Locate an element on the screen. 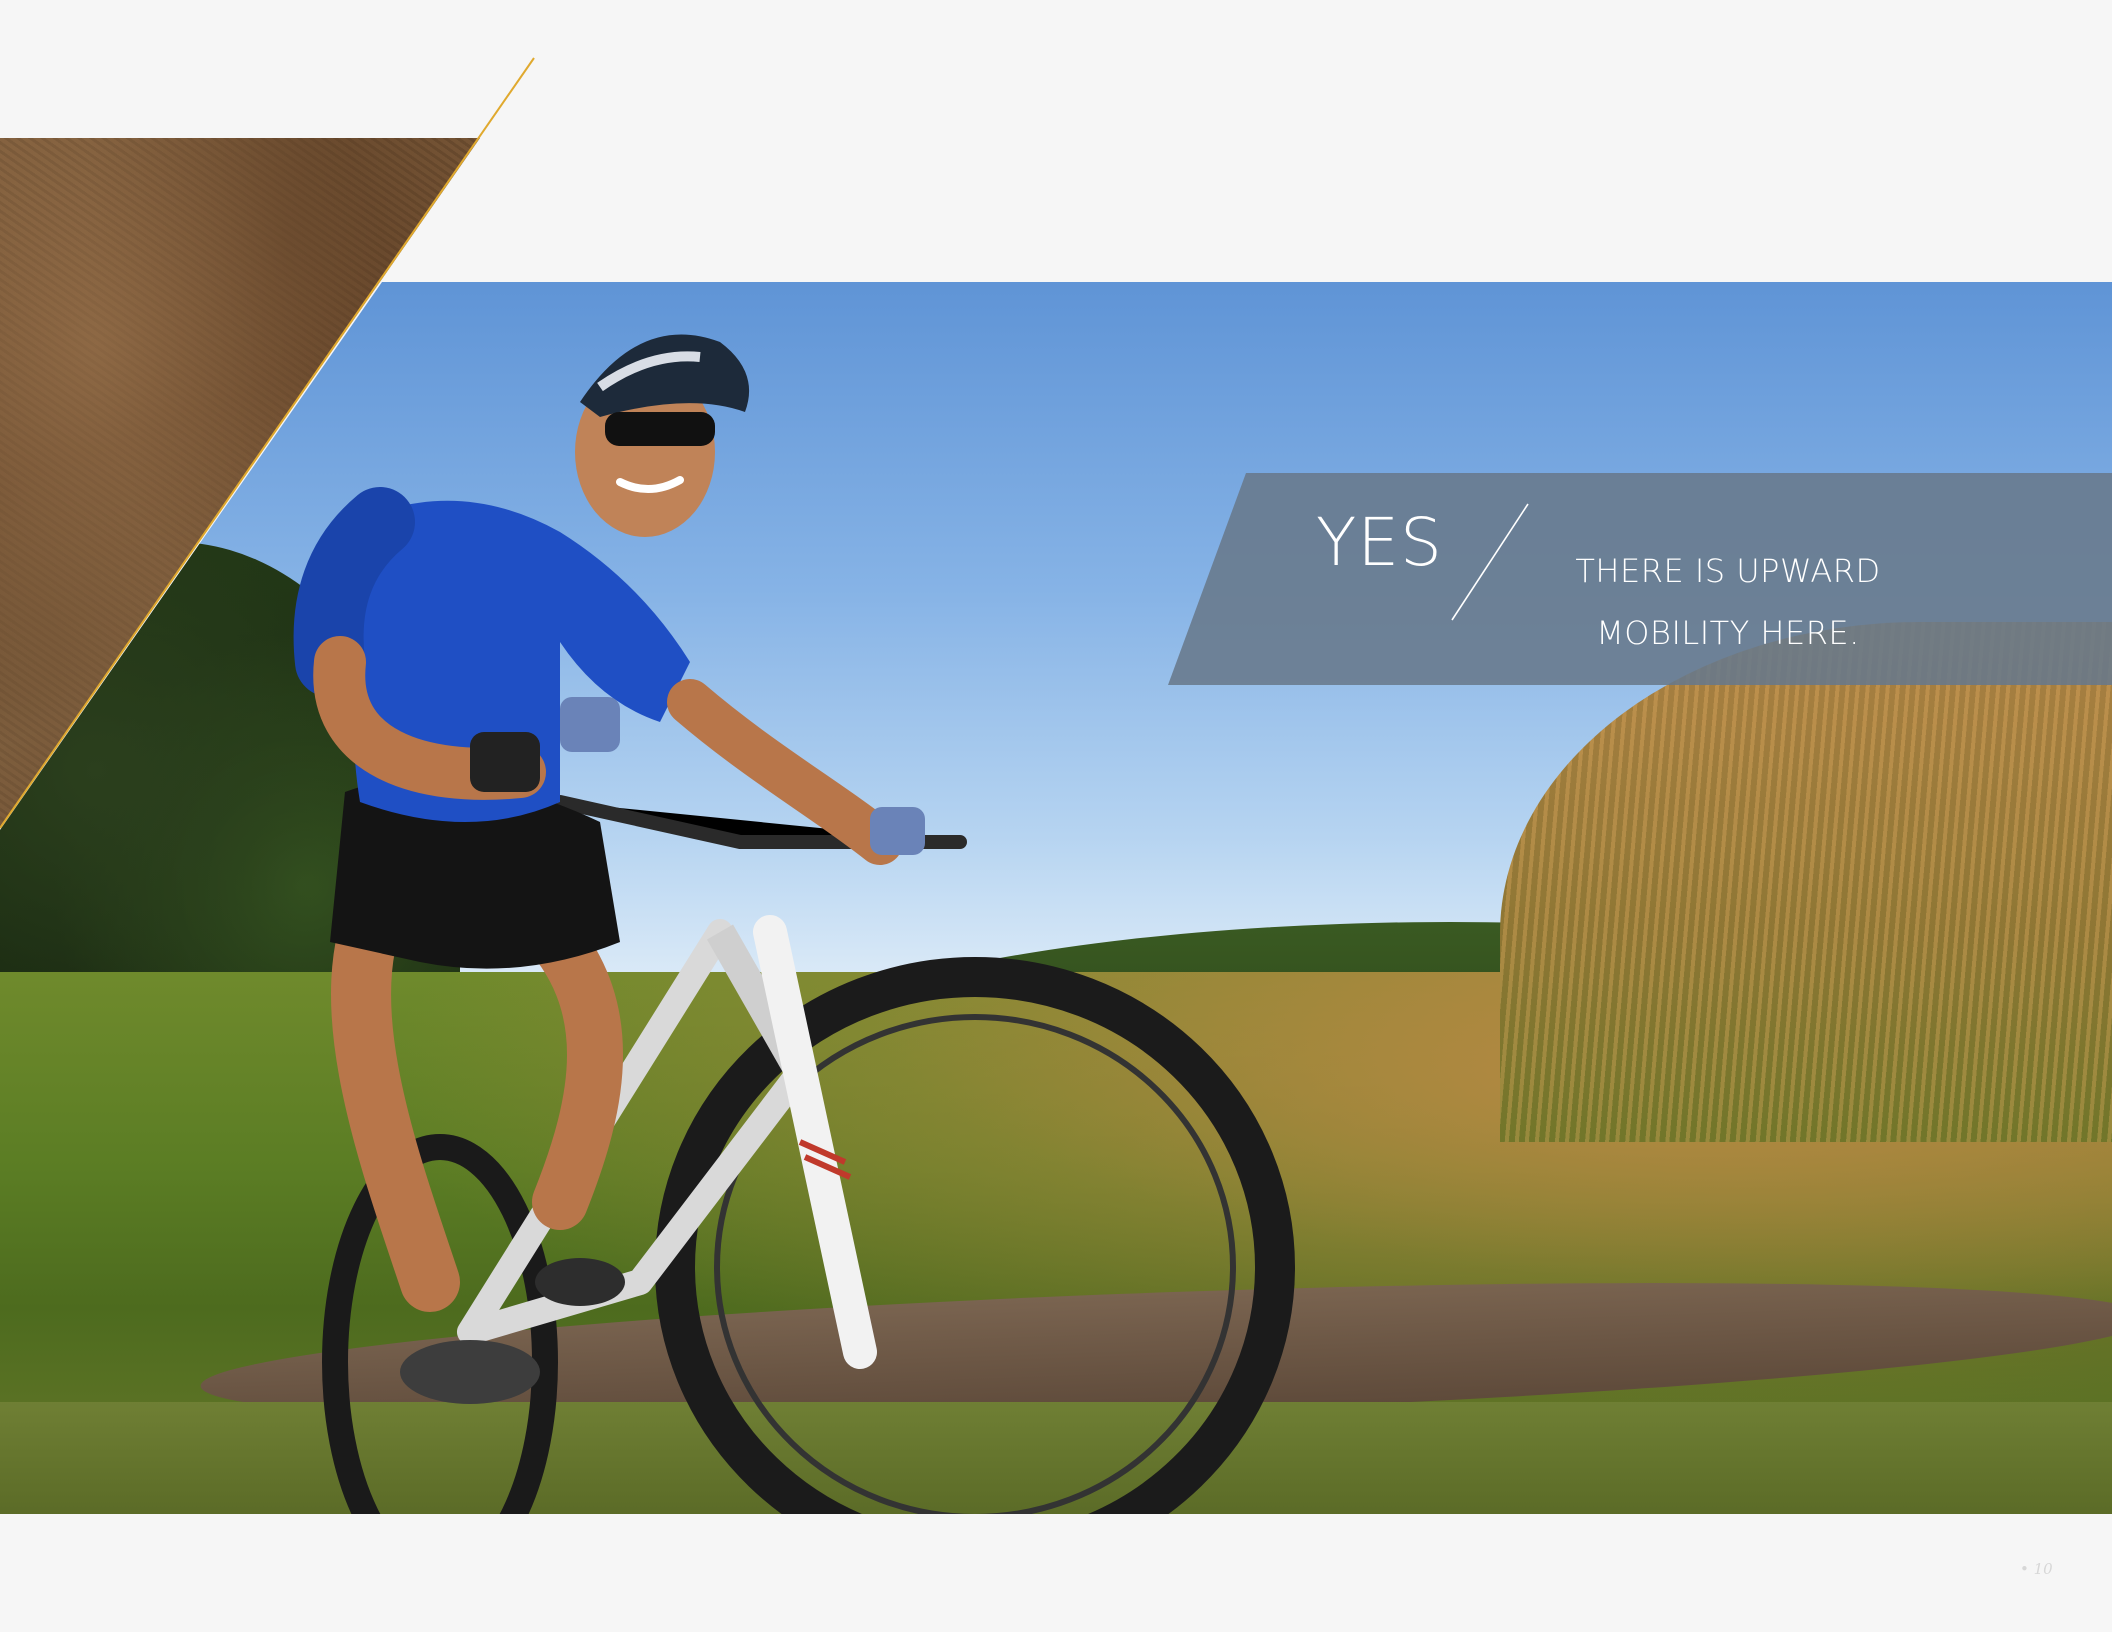 The width and height of the screenshot is (2112, 1632). page-number: • 10 is located at coordinates (2036, 1569).